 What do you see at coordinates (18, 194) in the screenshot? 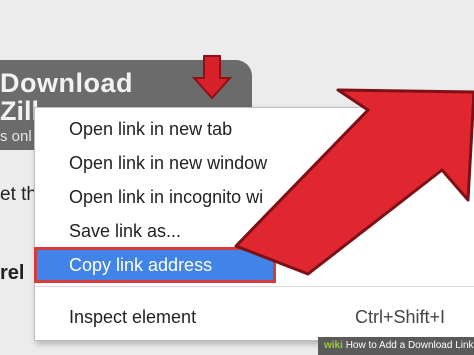
I see `page-text: et th` at bounding box center [18, 194].